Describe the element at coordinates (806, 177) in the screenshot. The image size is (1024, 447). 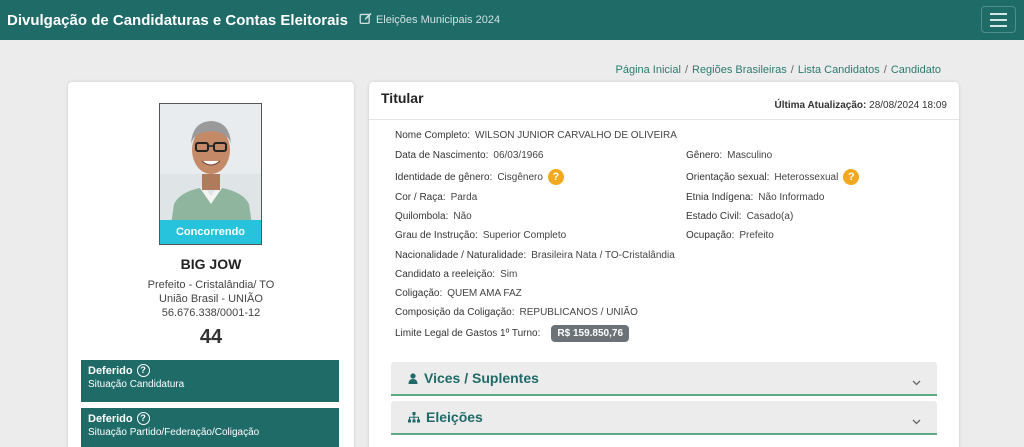
I see `field-value: Heterossexual` at that location.